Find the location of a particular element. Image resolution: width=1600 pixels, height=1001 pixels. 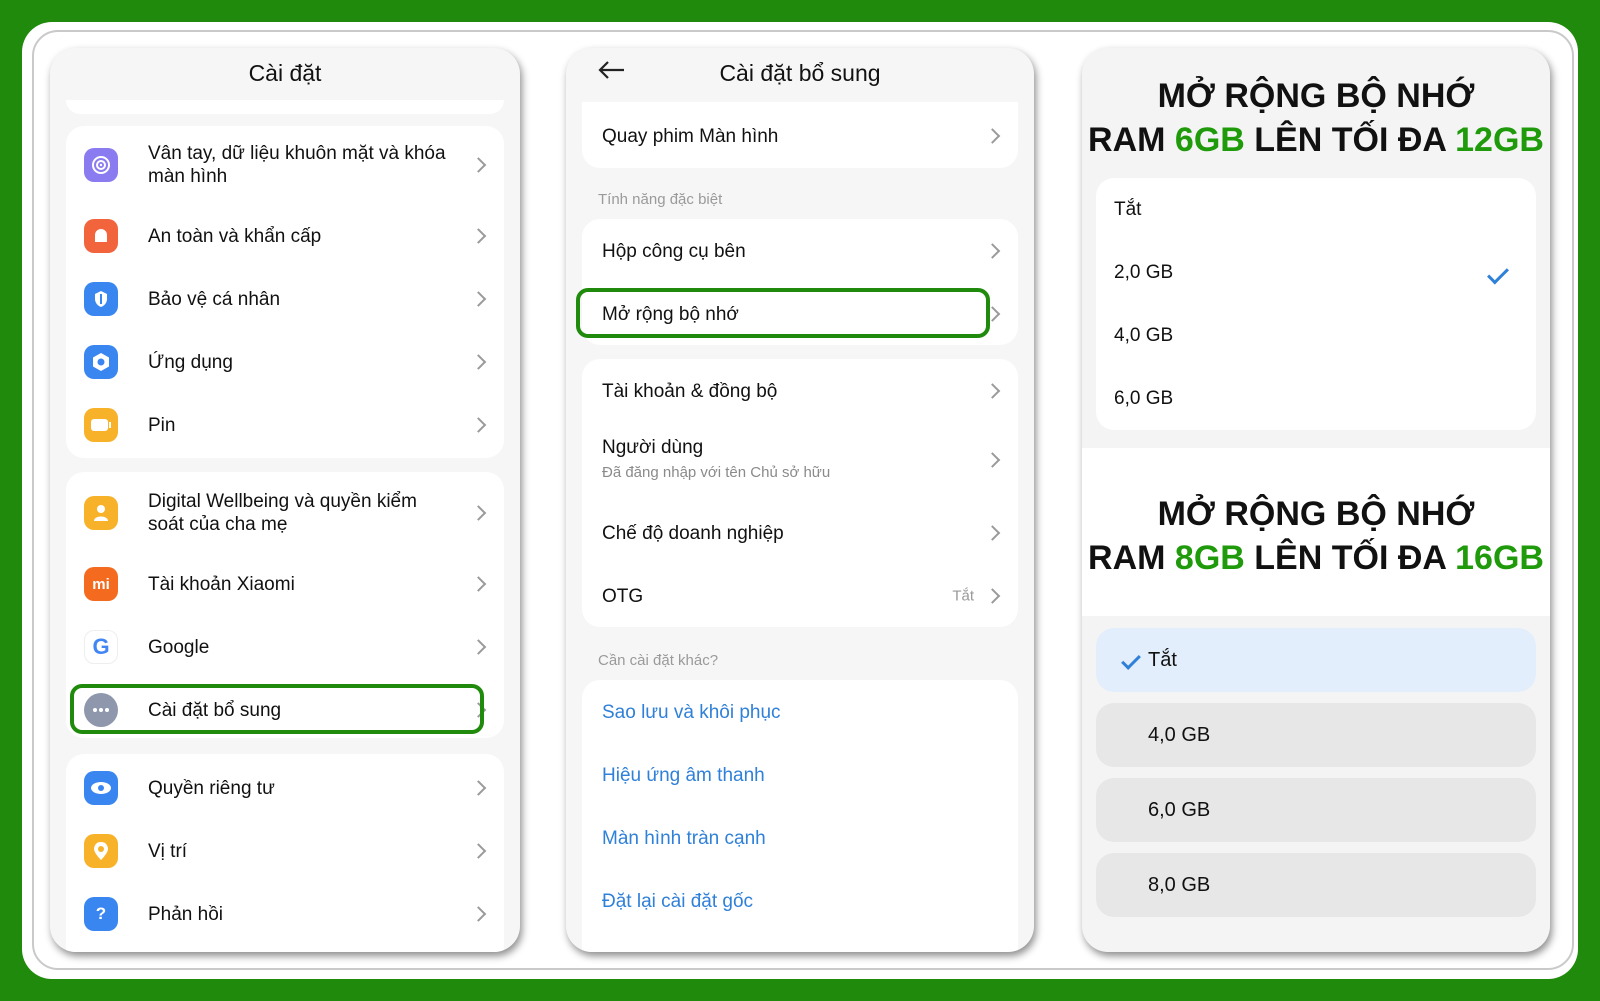

eye-icon is located at coordinates (101, 788).